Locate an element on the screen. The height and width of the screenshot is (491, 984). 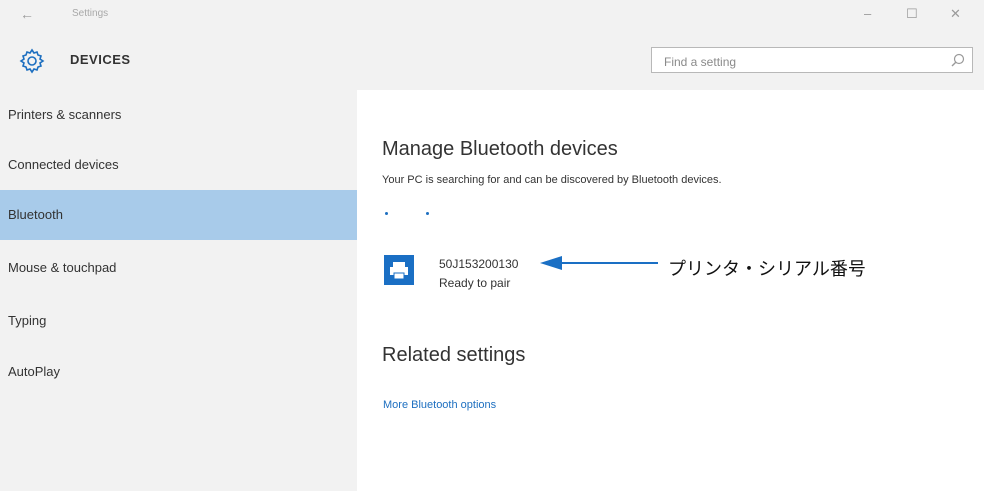
page-title: DEVICES is located at coordinates (100, 59).